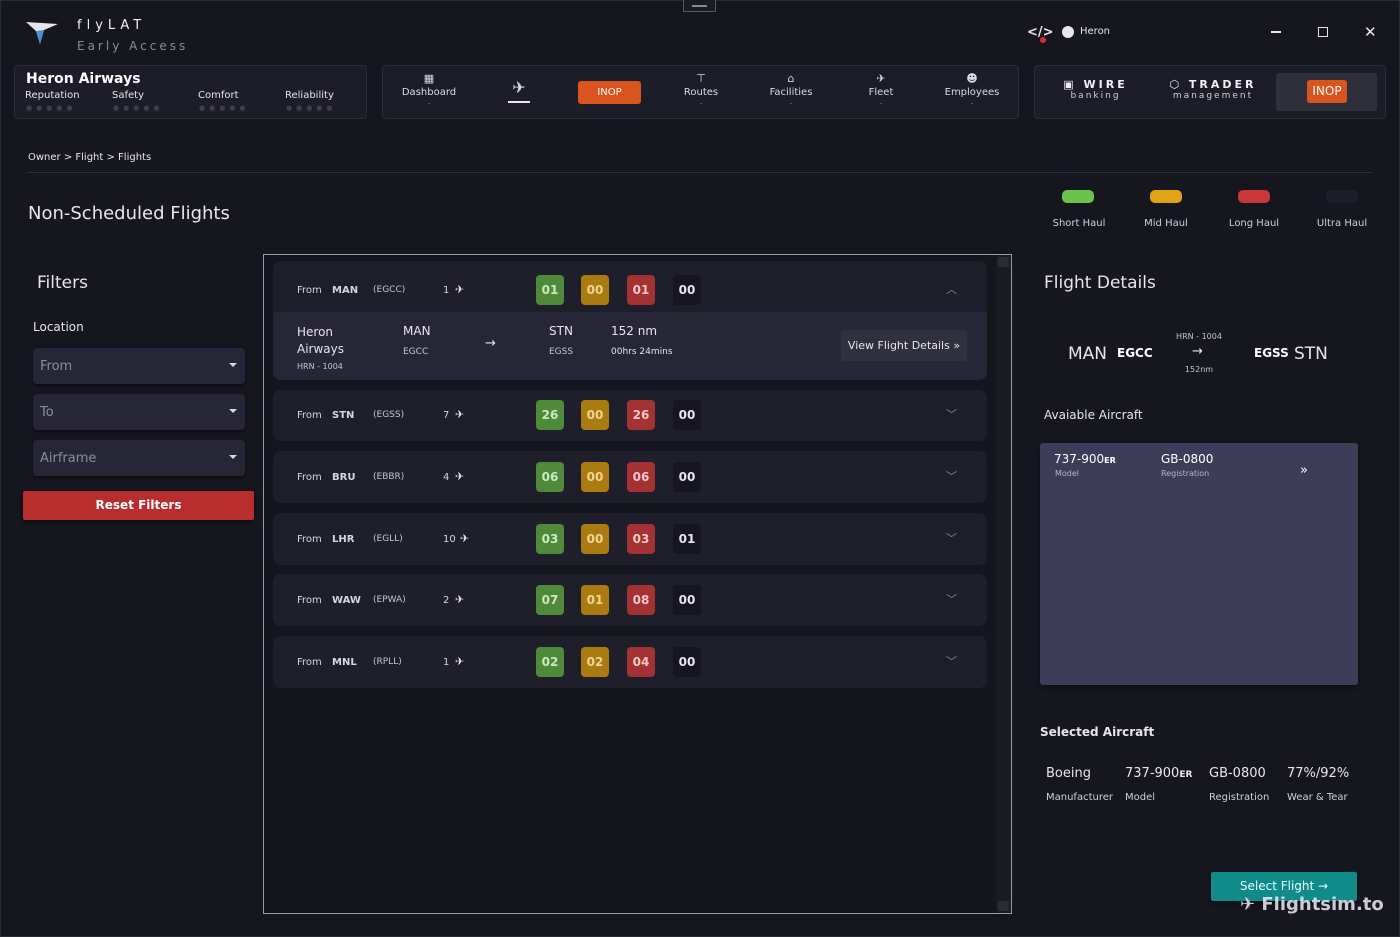  What do you see at coordinates (1088, 354) in the screenshot?
I see `details-origin: MAN` at bounding box center [1088, 354].